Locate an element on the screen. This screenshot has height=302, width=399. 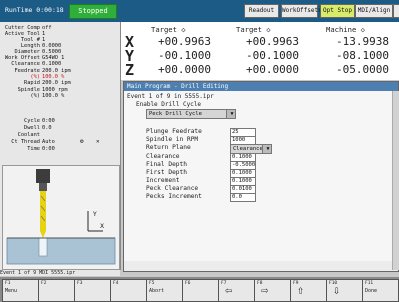
key-number: F4 is located at coordinates (116, 283).